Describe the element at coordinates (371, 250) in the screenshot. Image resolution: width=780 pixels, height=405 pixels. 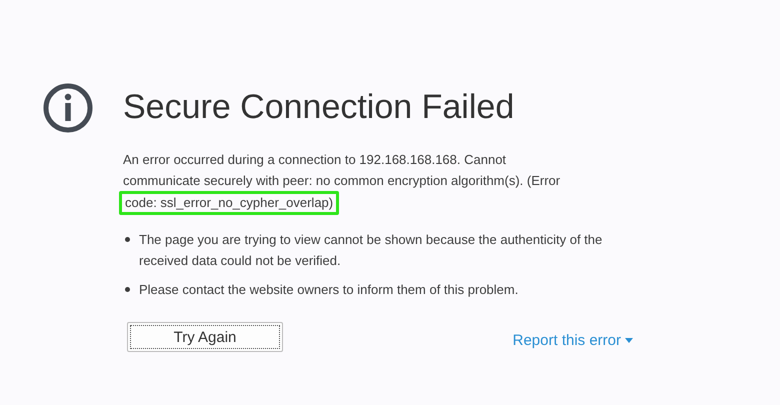
I see `bullet-text: The page you are trying to view cannot be shown because the authenticity of the received data could not be verified.` at that location.